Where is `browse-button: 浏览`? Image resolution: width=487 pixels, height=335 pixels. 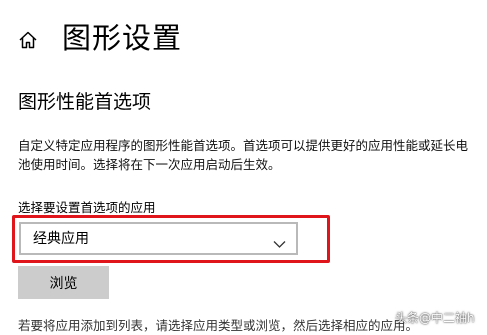 browse-button: 浏览 is located at coordinates (63, 282).